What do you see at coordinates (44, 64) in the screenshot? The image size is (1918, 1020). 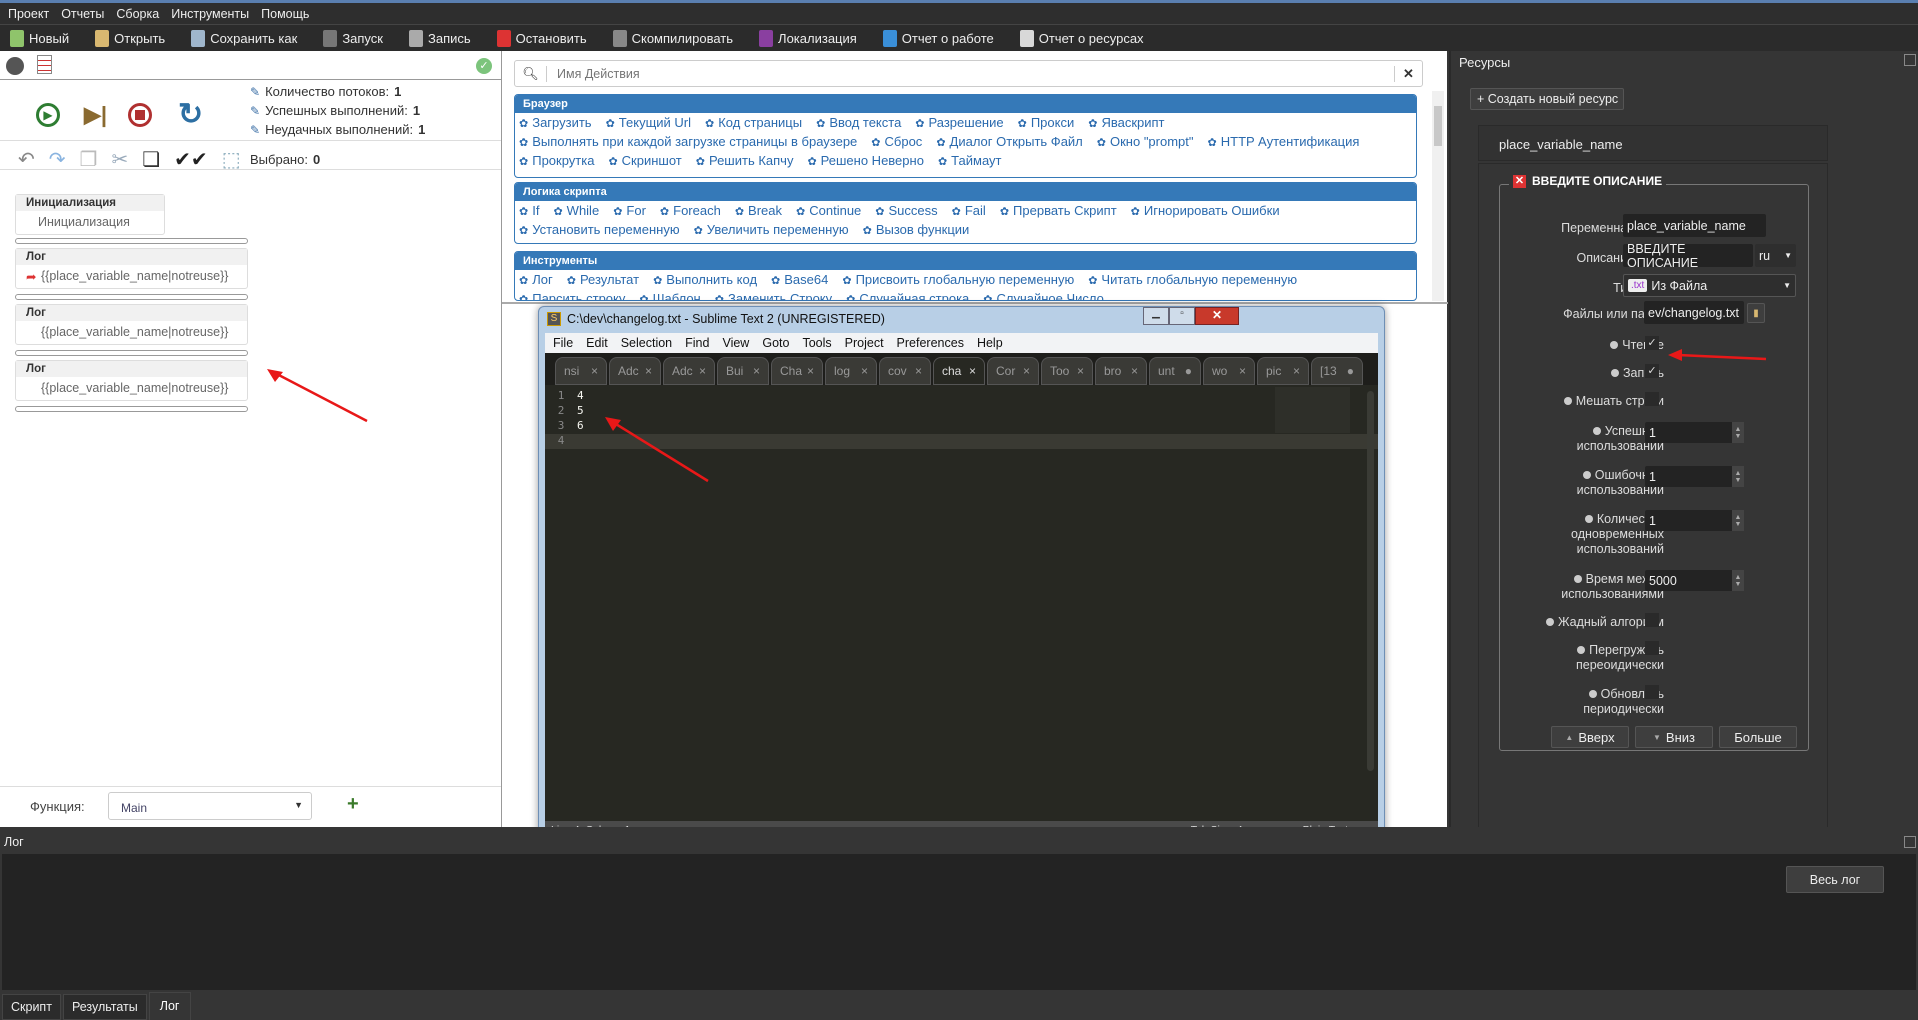 I see `log-file-icon` at bounding box center [44, 64].